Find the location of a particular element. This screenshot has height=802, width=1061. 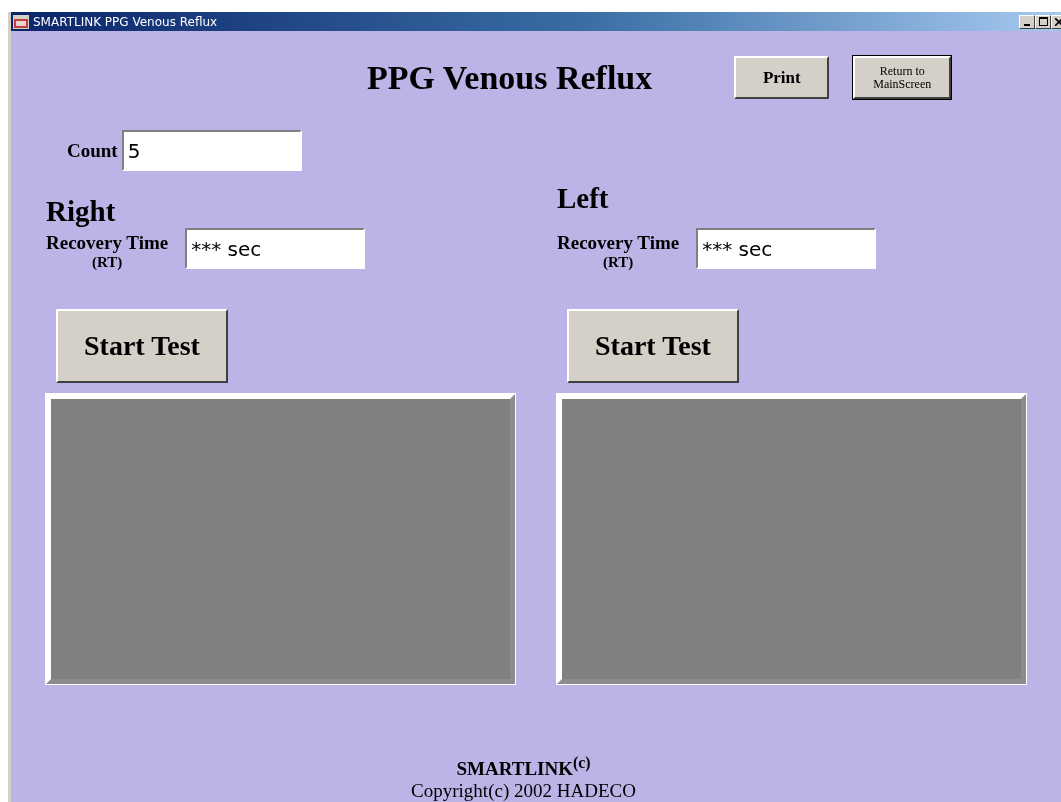

side-title: Right is located at coordinates (81, 211).